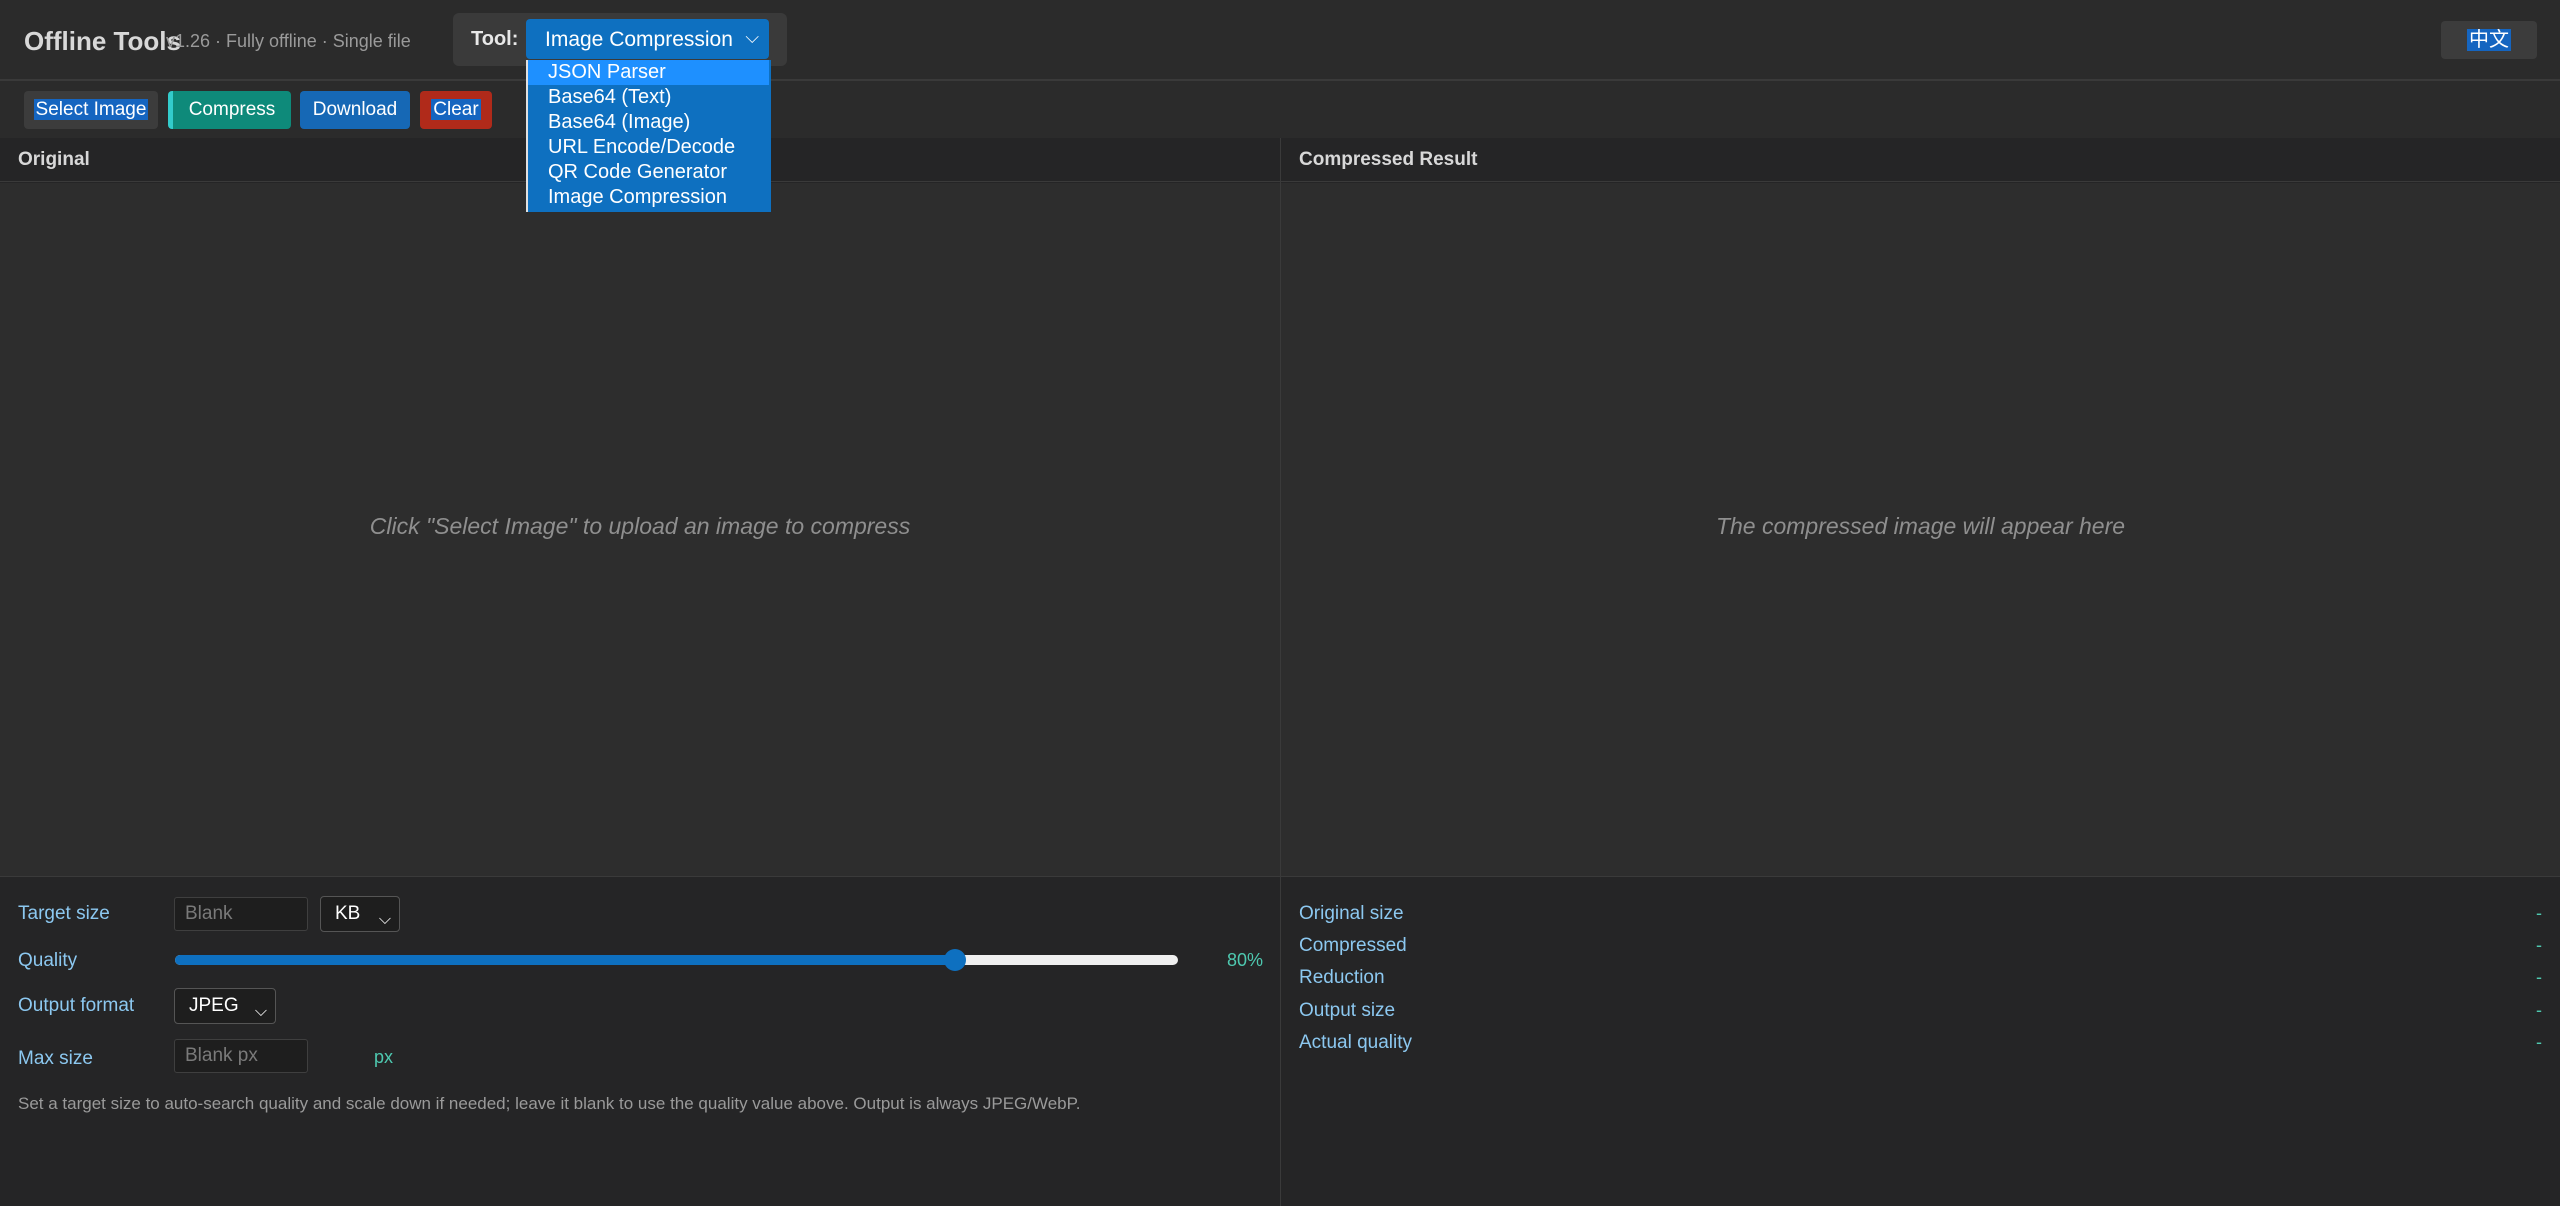 This screenshot has width=2560, height=1206. What do you see at coordinates (648, 172) in the screenshot?
I see `dropdown-option-qr-code: QR Code Generator` at bounding box center [648, 172].